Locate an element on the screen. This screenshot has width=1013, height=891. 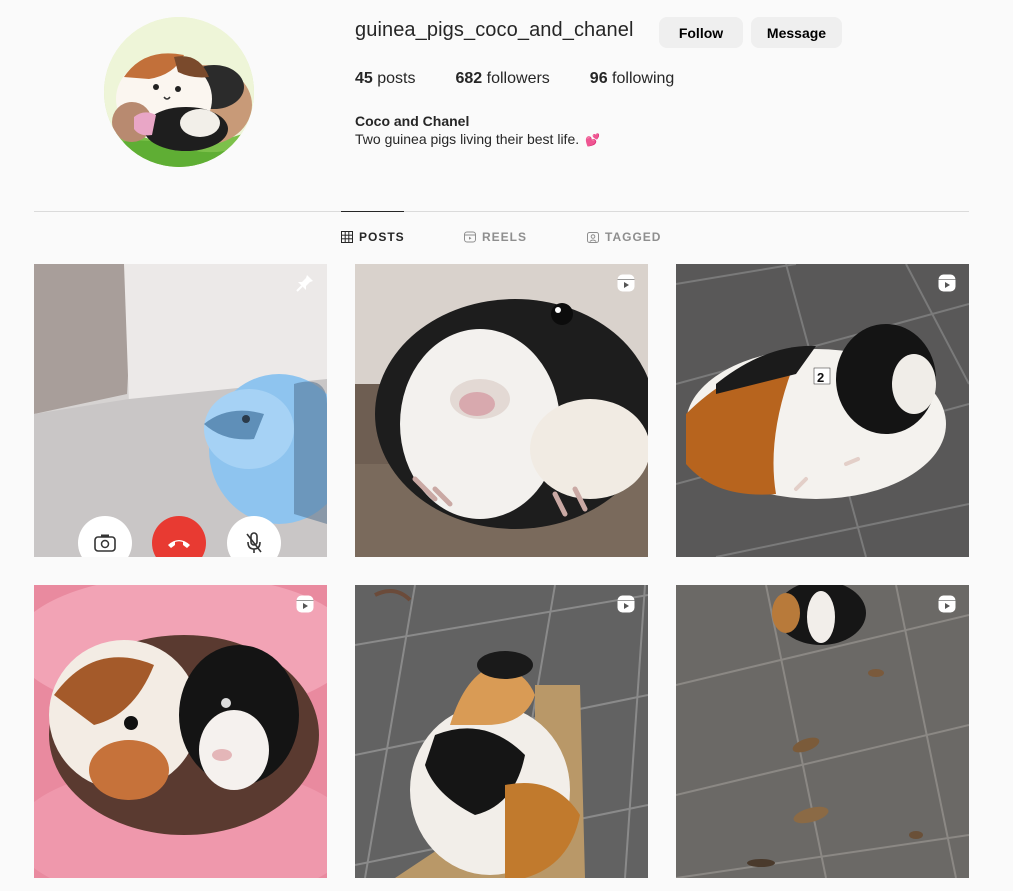
mic-off-icon is located at coordinates (254, 542).